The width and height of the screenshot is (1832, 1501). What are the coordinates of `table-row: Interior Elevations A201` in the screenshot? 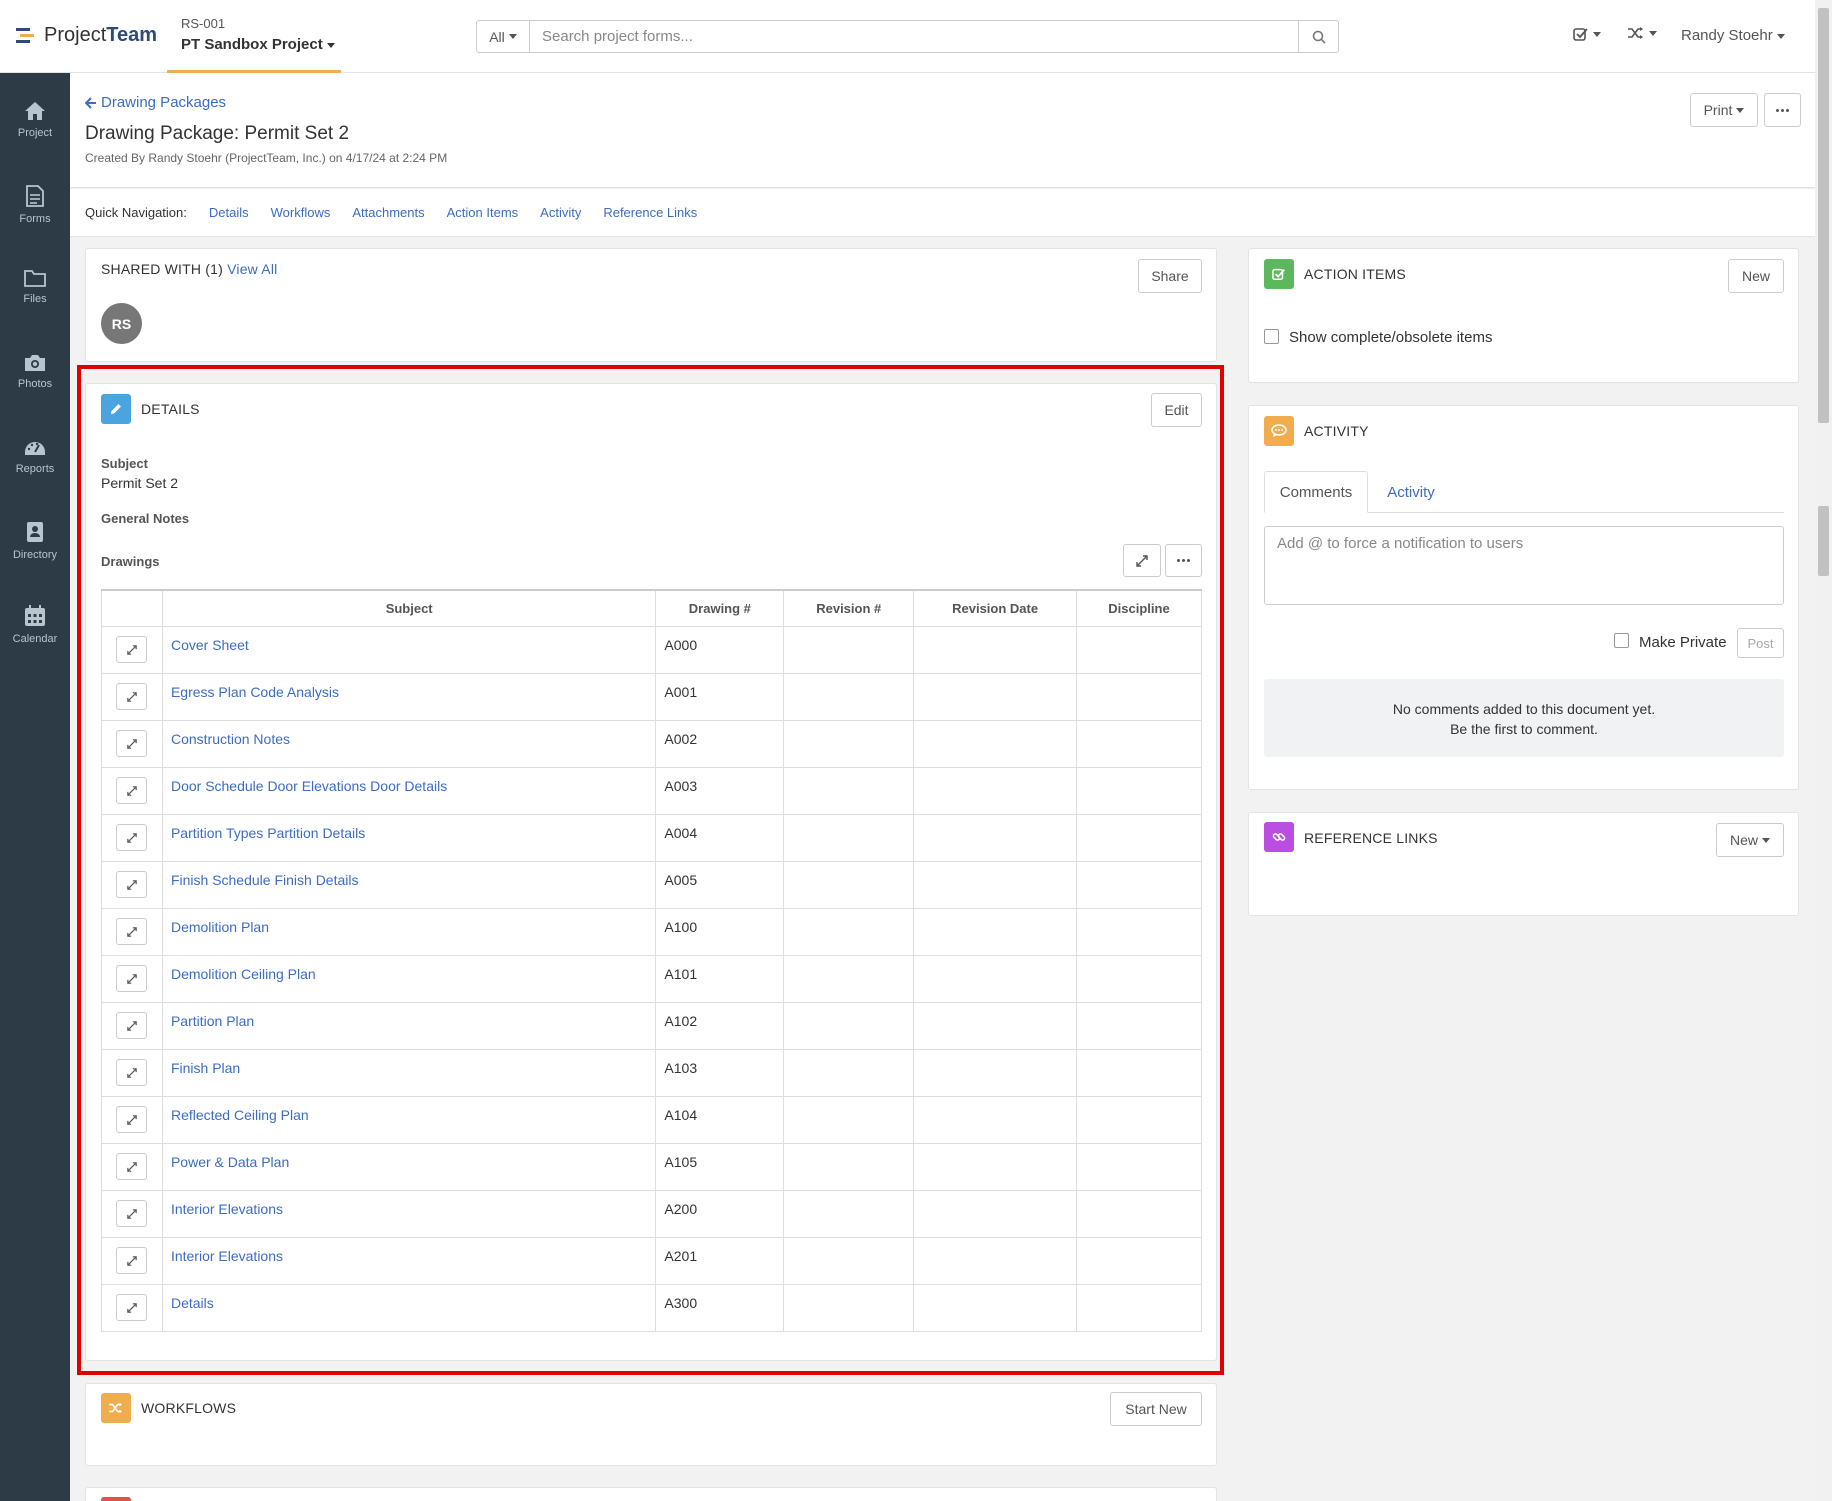 It's located at (651, 1260).